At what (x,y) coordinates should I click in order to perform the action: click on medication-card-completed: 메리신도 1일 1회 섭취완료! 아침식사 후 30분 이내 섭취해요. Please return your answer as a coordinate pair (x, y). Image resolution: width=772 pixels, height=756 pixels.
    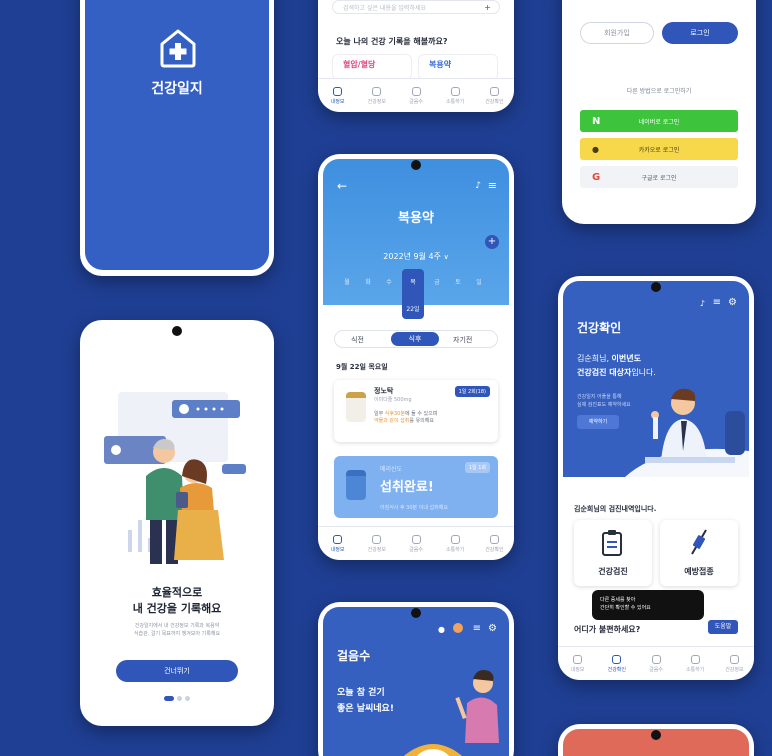
    Looking at the image, I should click on (416, 487).